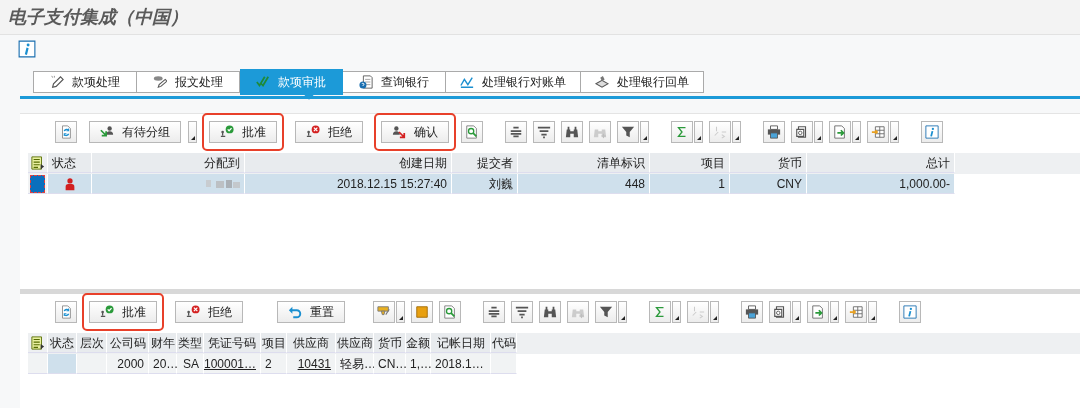 Image resolution: width=1080 pixels, height=408 pixels. I want to click on column-header: 分配到, so click(168, 163).